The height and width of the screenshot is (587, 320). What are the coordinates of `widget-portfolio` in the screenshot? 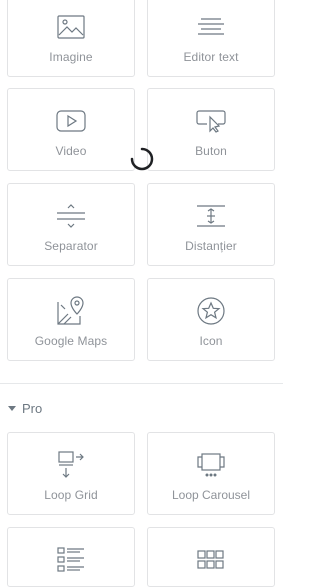 It's located at (211, 557).